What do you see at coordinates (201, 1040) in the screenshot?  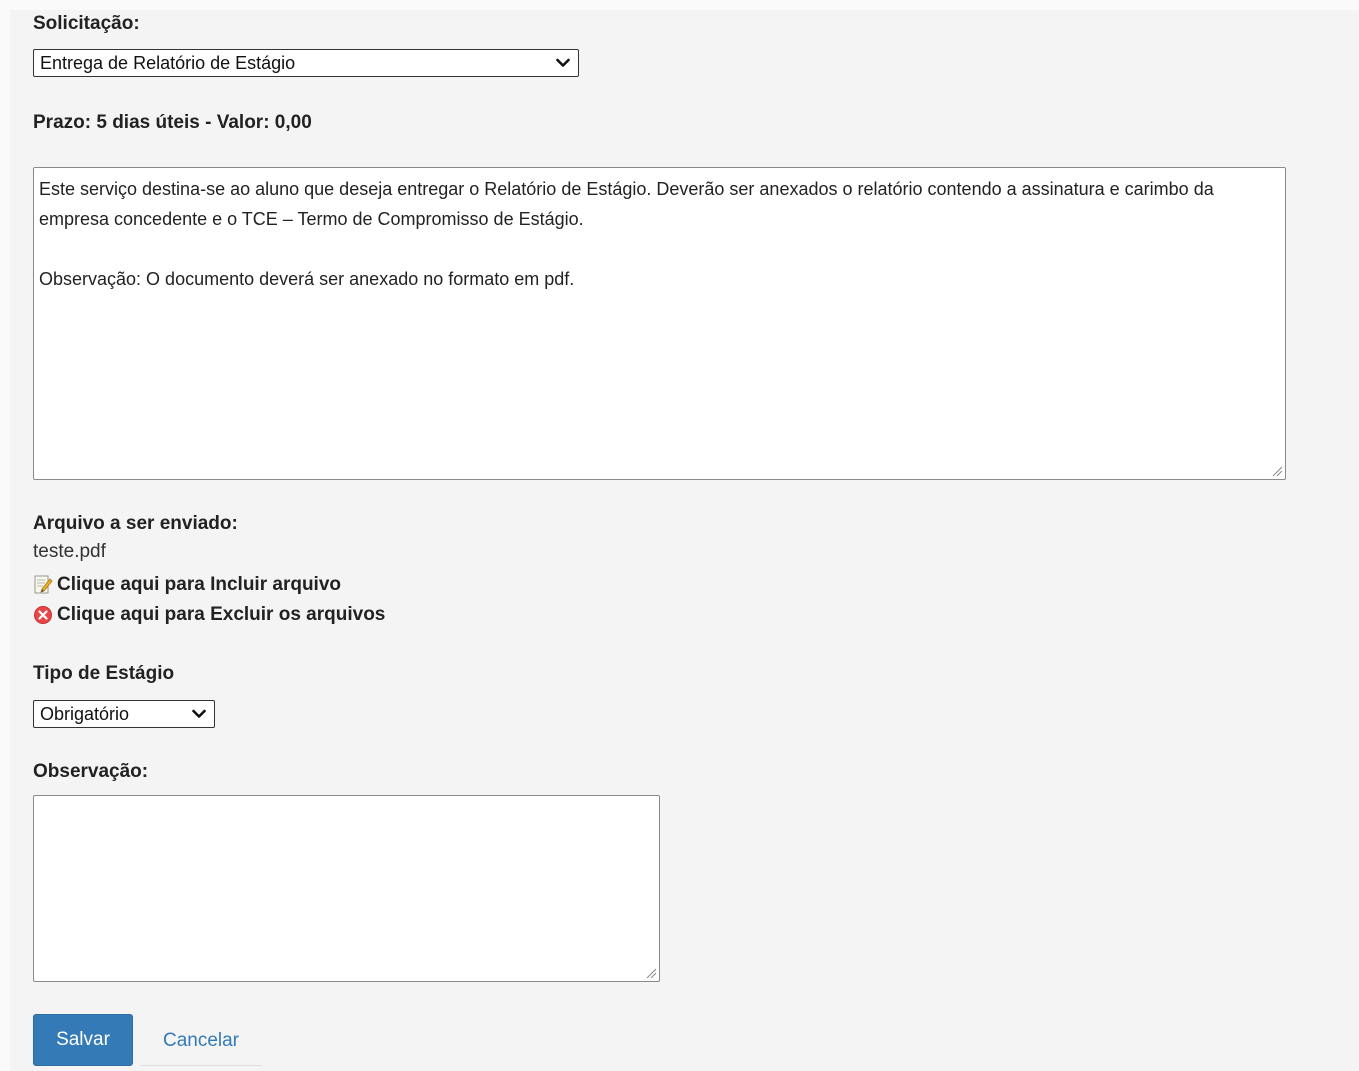 I see `cancel-button: Cancelar` at bounding box center [201, 1040].